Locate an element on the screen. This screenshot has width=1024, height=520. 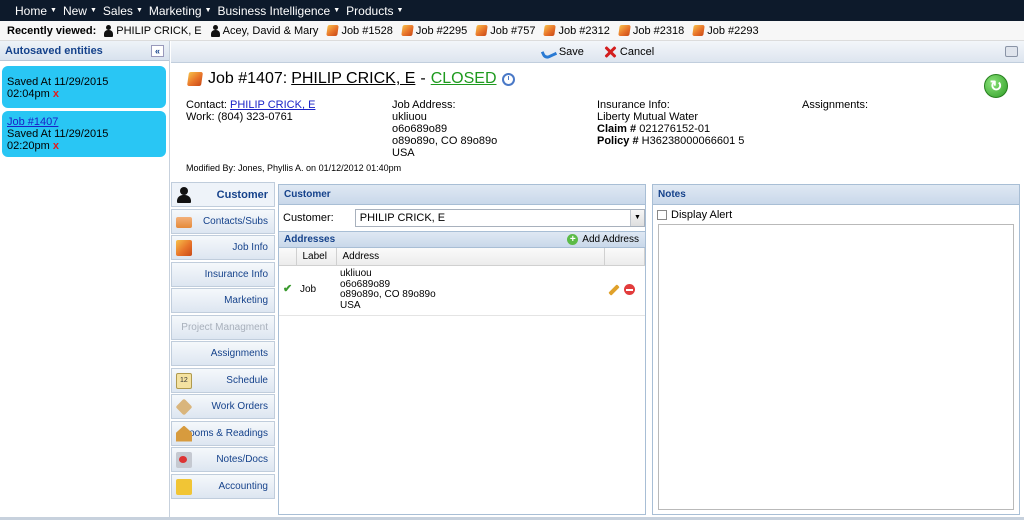
nav-home-label: Home is located at coordinates (31, 10).